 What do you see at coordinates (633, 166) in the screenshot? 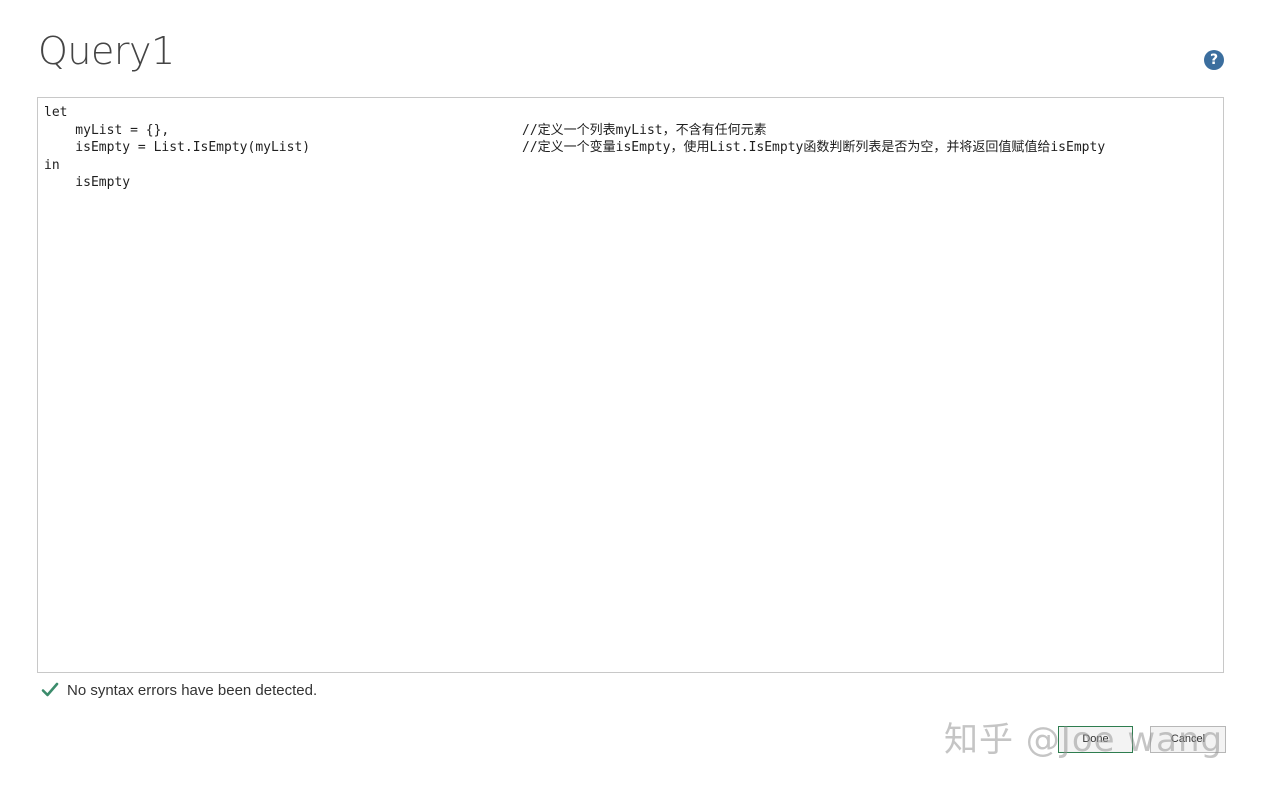
I see `code-line: in` at bounding box center [633, 166].